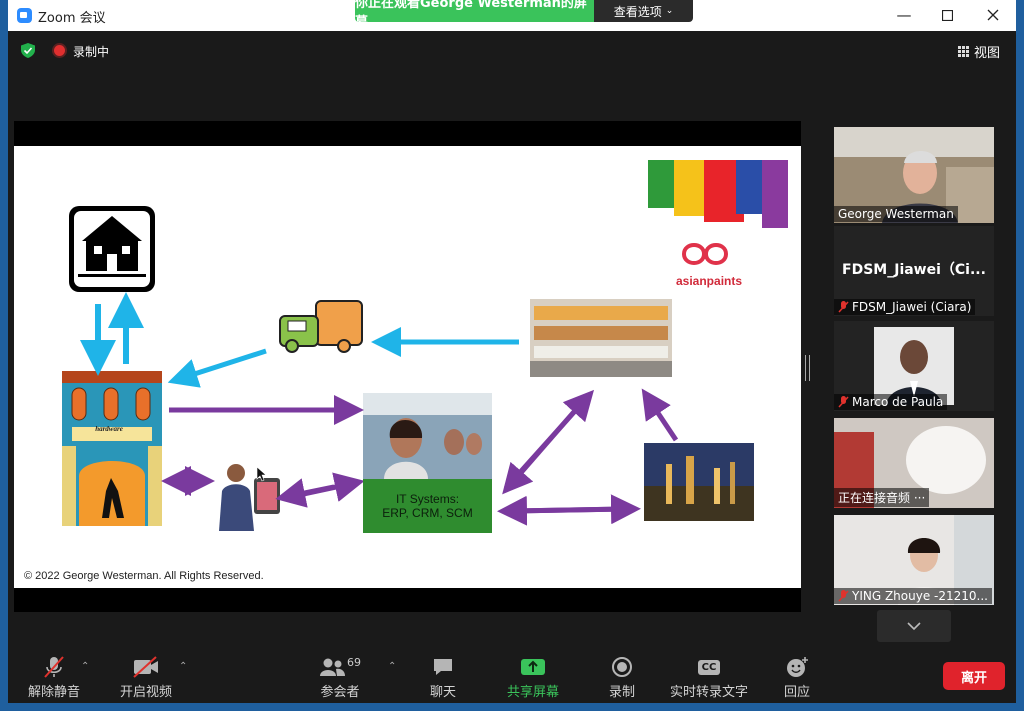  Describe the element at coordinates (427, 436) in the screenshot. I see `call-center-photo` at that location.